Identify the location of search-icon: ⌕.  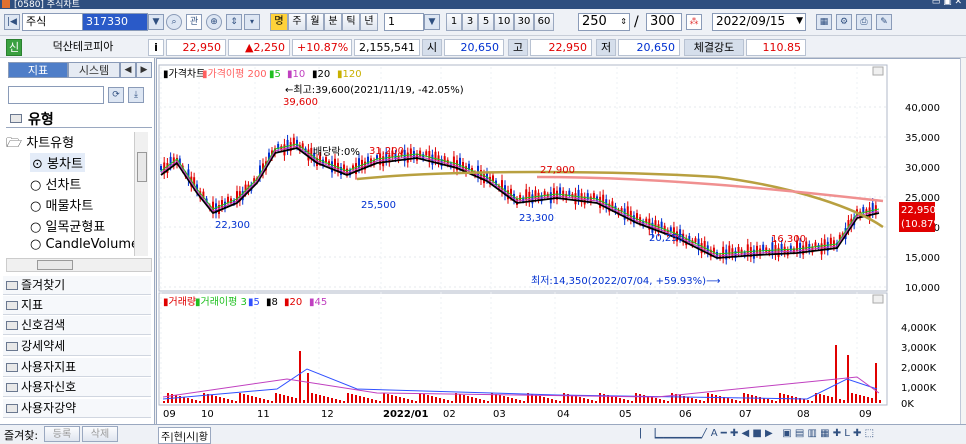
(174, 22).